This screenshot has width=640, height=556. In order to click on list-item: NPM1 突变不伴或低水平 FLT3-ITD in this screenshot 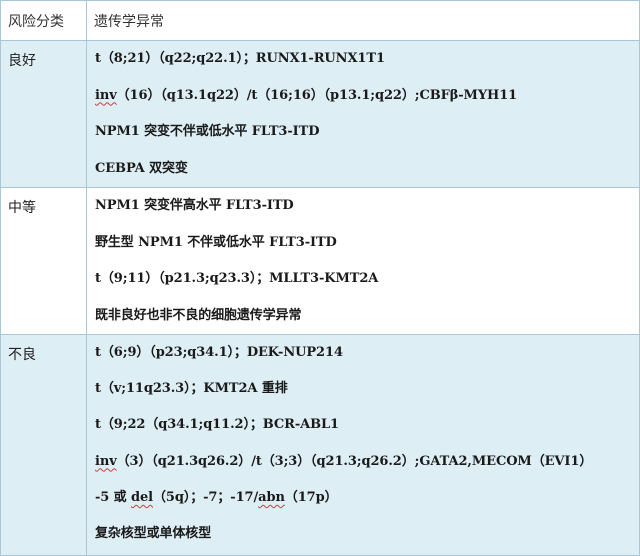, I will do `click(207, 131)`.